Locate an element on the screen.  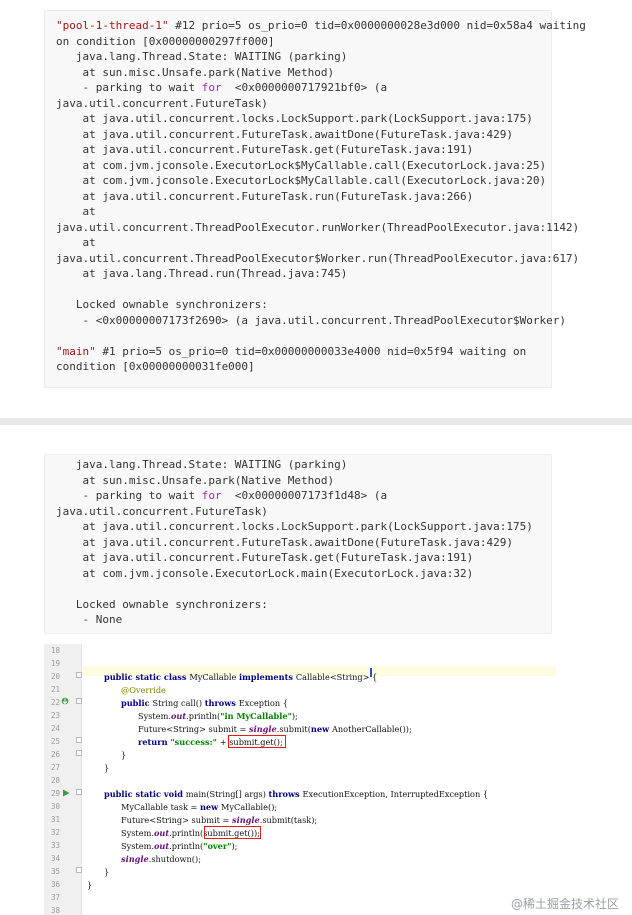
line-number: 35 is located at coordinates (55, 871).